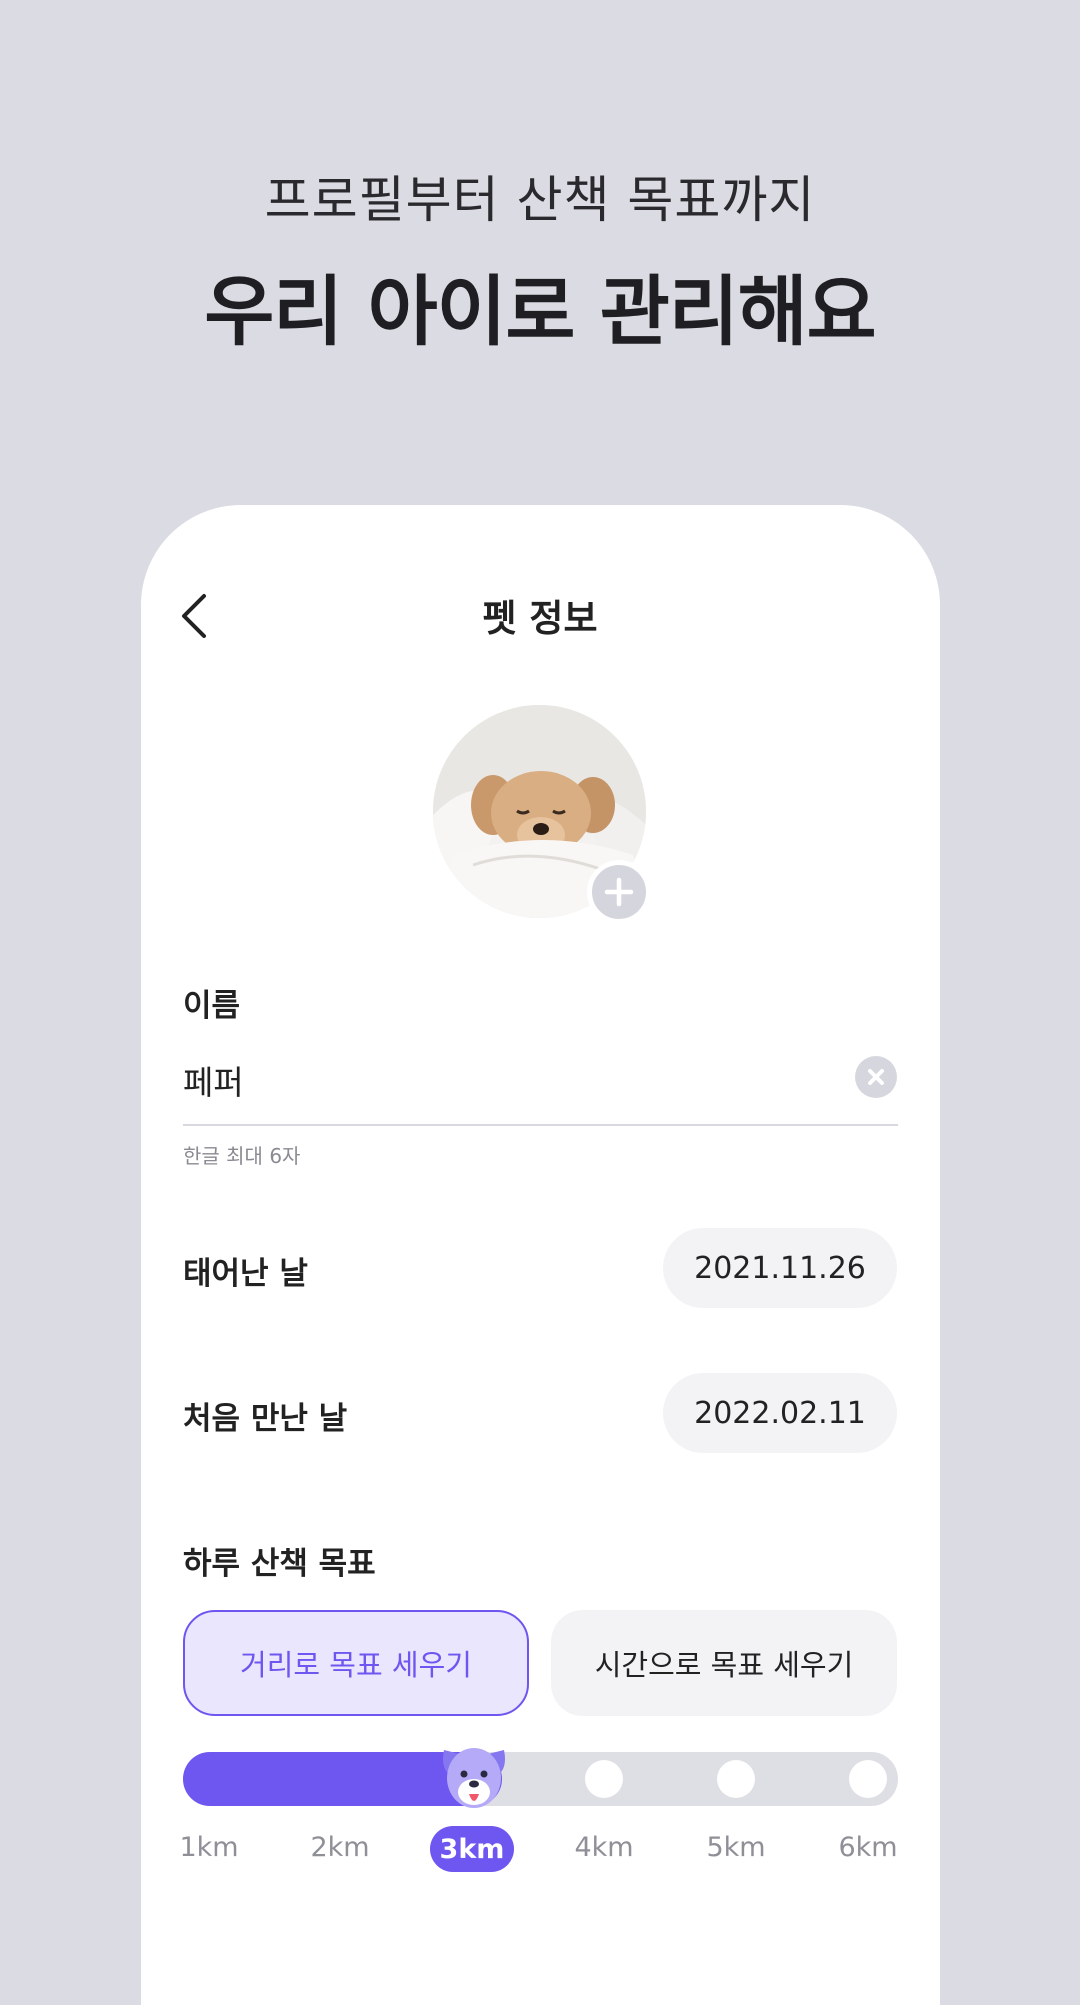  What do you see at coordinates (213, 1080) in the screenshot?
I see `name-input: 페퍼` at bounding box center [213, 1080].